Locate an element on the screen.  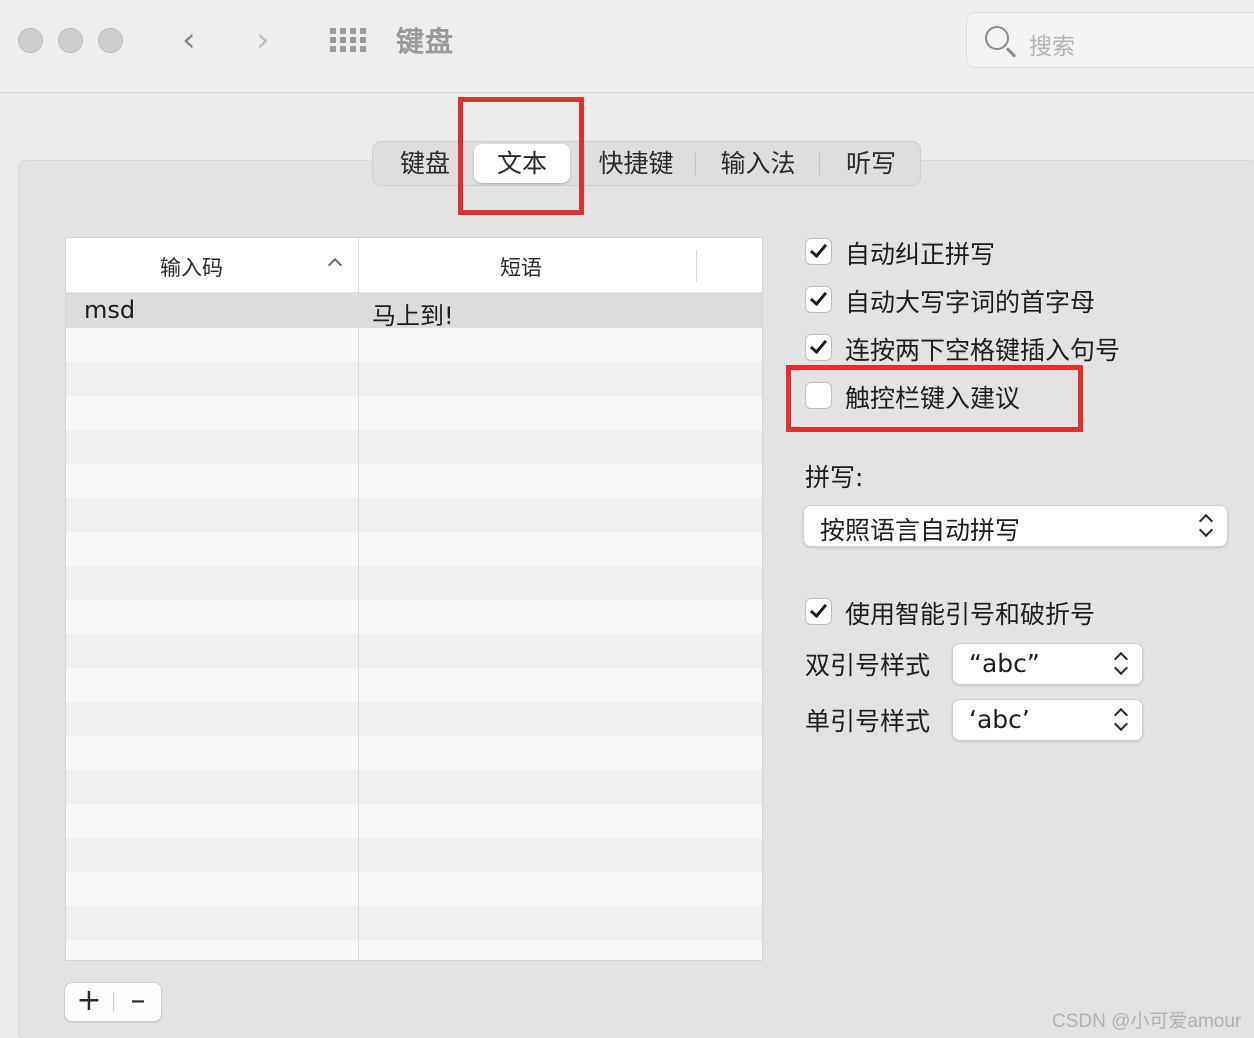
tab-bar: 键盘 文本 快捷键 输入法 听写 is located at coordinates (646, 163).